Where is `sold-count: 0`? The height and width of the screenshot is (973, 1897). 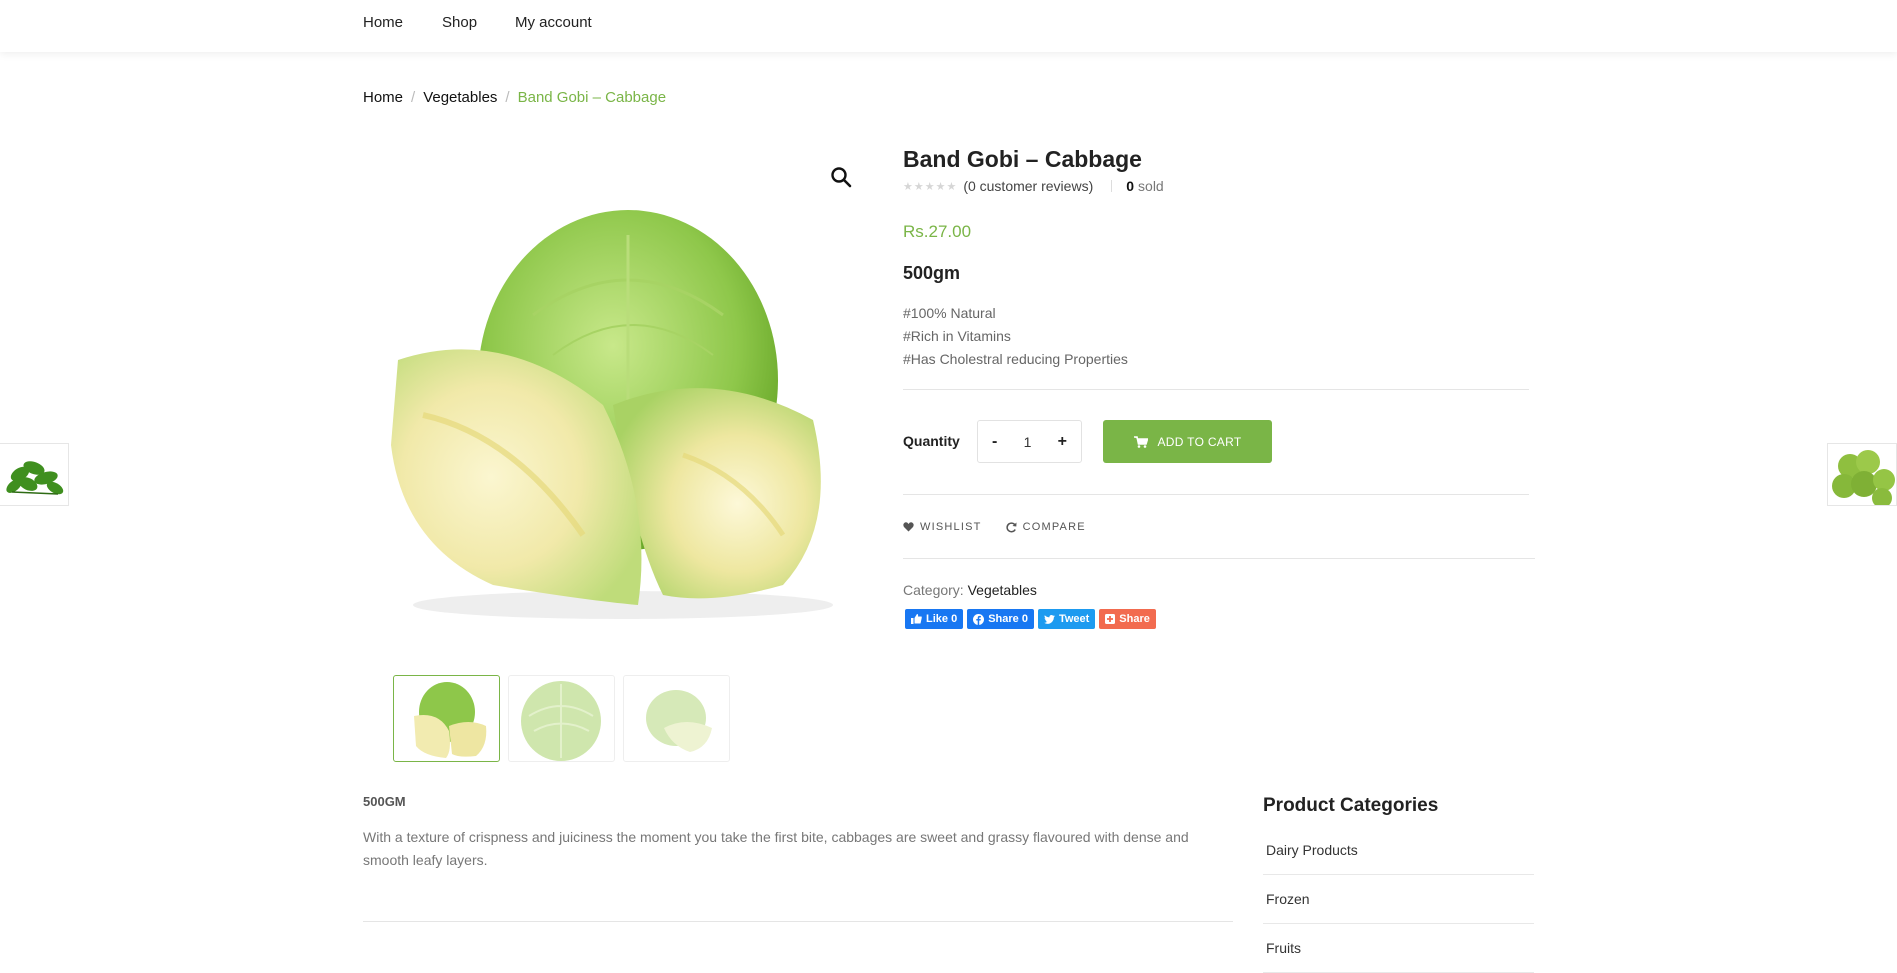
sold-count: 0 is located at coordinates (1130, 186).